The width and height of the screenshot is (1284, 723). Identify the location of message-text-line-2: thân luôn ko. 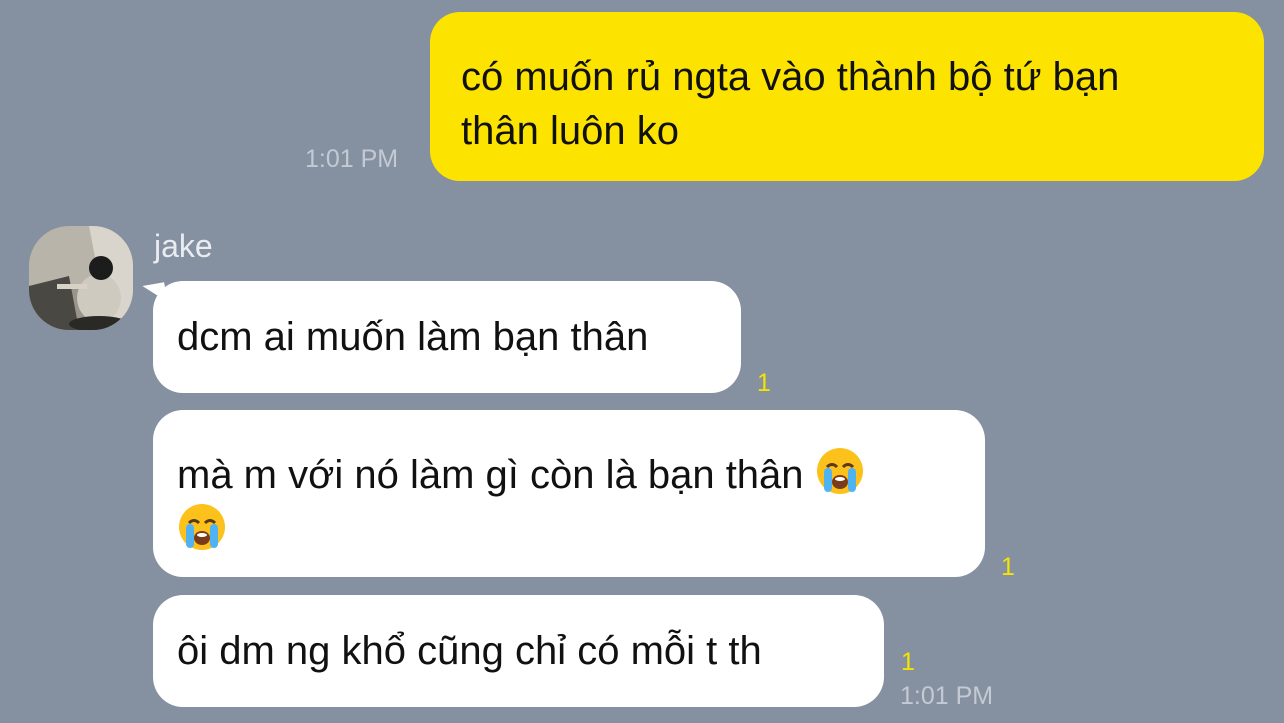
(570, 131).